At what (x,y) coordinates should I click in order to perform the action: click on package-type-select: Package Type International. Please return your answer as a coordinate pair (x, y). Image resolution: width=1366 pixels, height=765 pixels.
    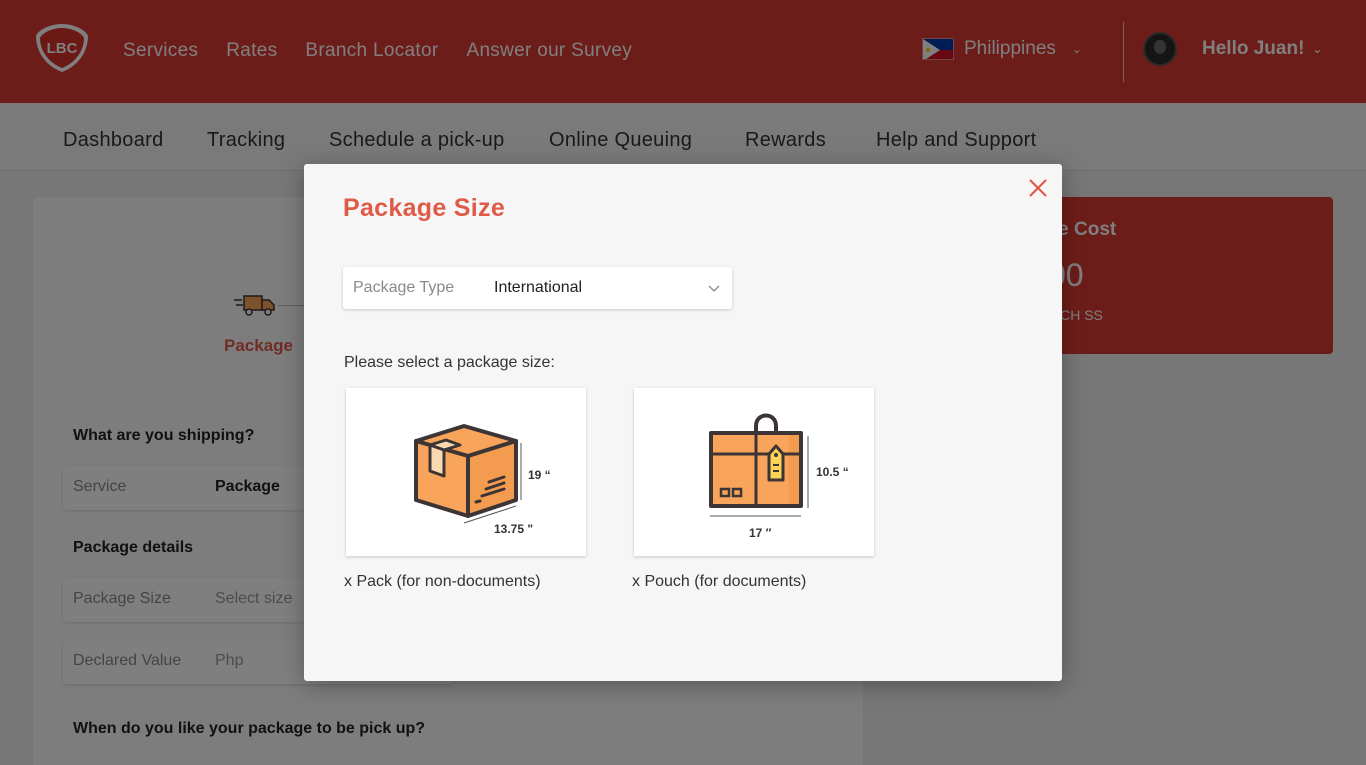
    Looking at the image, I should click on (537, 288).